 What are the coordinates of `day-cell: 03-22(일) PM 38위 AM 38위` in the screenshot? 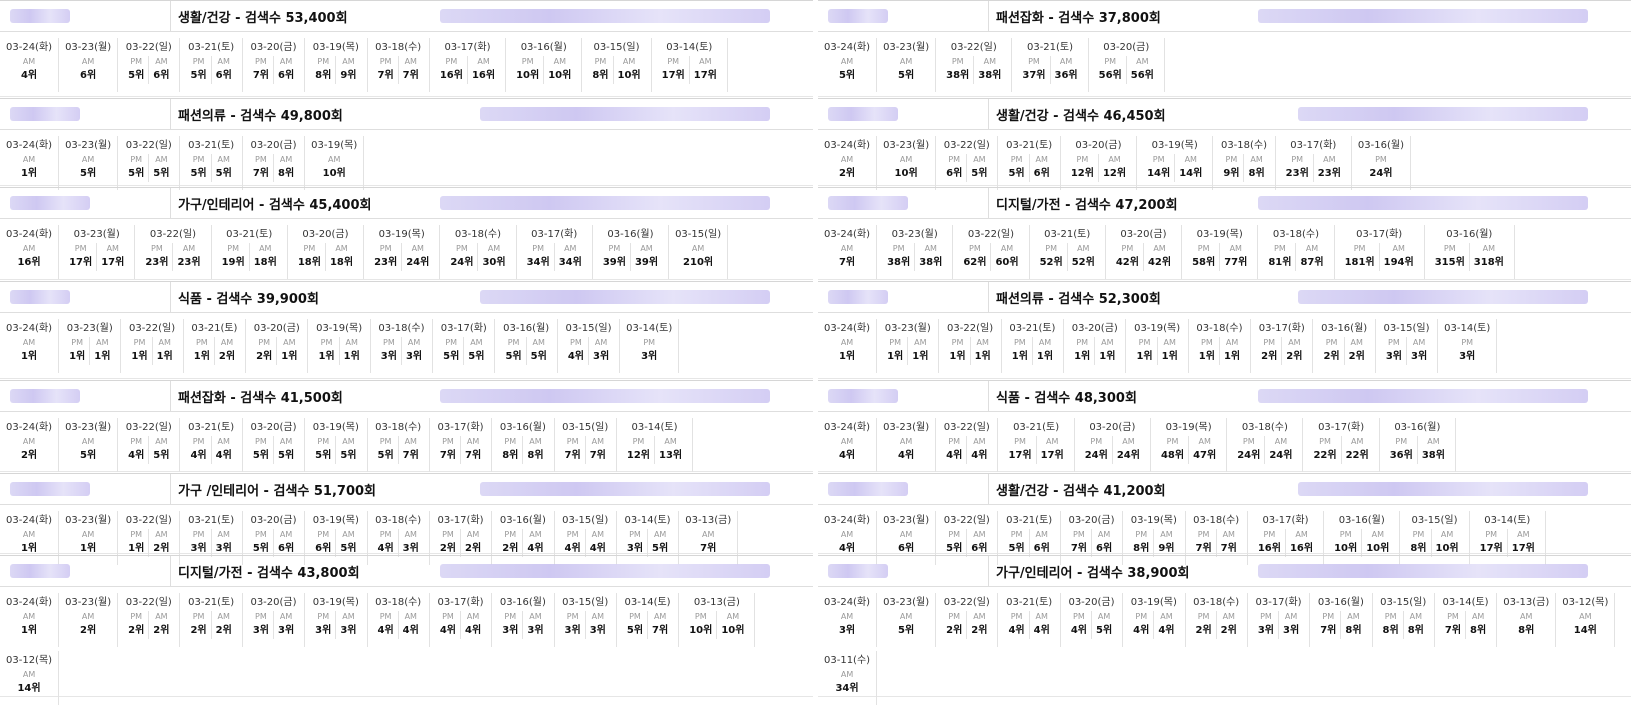 It's located at (974, 65).